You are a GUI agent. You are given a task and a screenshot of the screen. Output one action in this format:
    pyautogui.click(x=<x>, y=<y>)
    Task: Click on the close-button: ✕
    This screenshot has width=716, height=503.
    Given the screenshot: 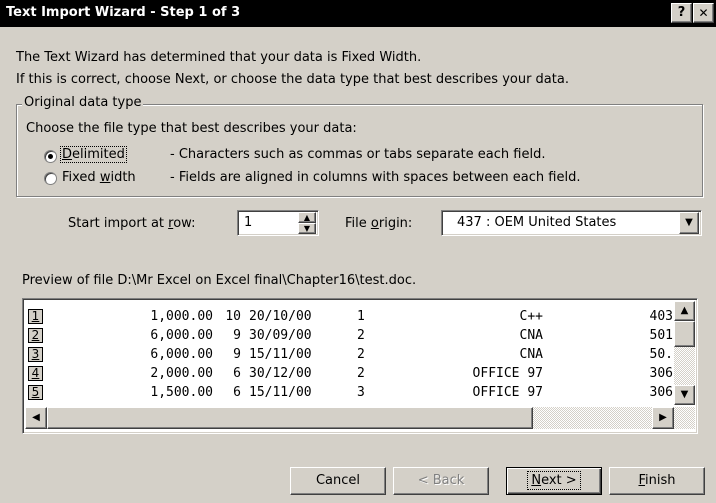 What is the action you would take?
    pyautogui.click(x=703, y=13)
    